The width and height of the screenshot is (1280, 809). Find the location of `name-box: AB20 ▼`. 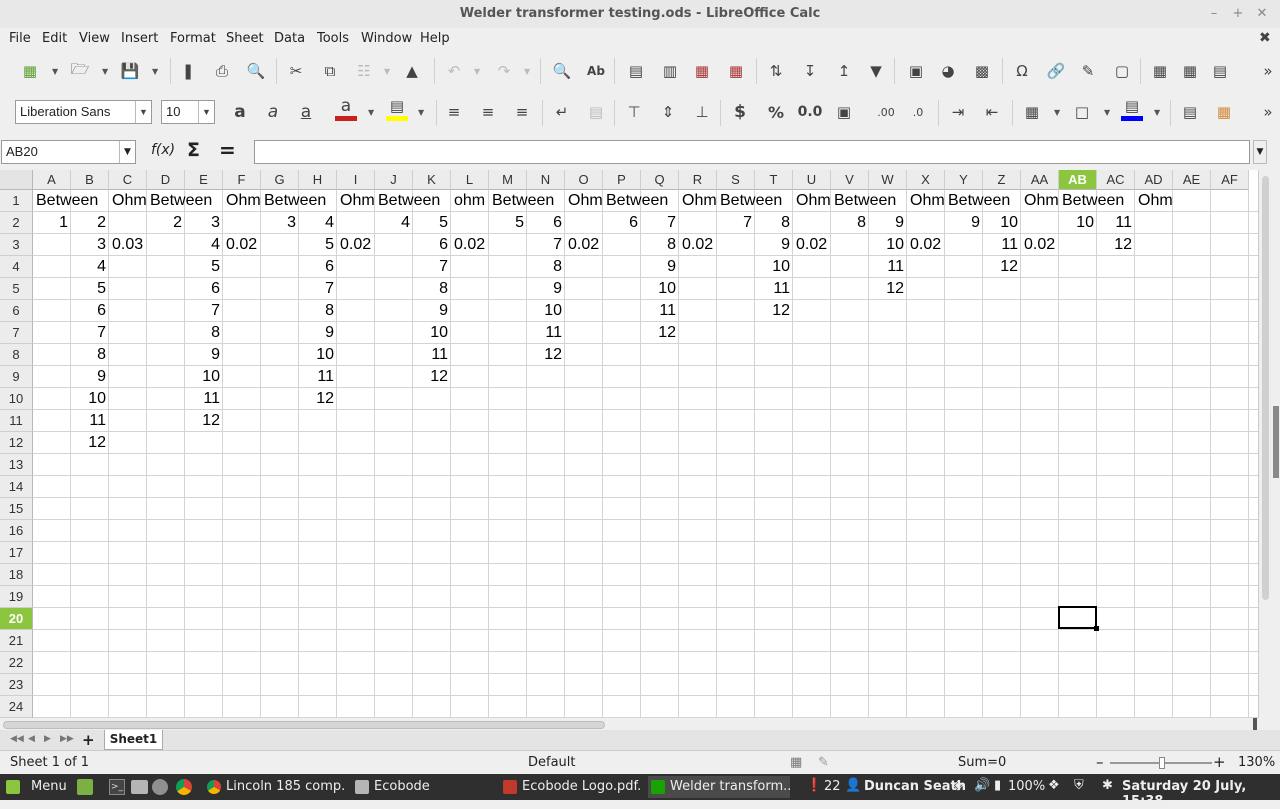

name-box: AB20 ▼ is located at coordinates (68, 152).